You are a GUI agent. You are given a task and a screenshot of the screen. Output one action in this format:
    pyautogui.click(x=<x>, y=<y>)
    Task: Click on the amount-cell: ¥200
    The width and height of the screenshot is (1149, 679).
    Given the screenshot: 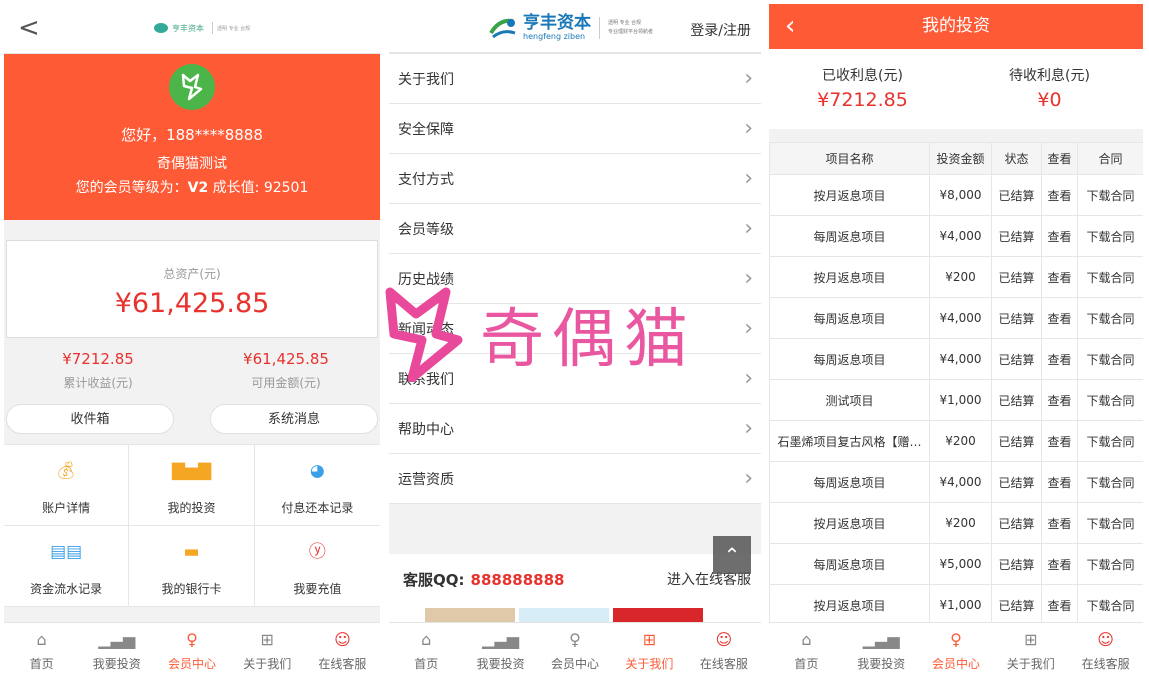 What is the action you would take?
    pyautogui.click(x=960, y=441)
    